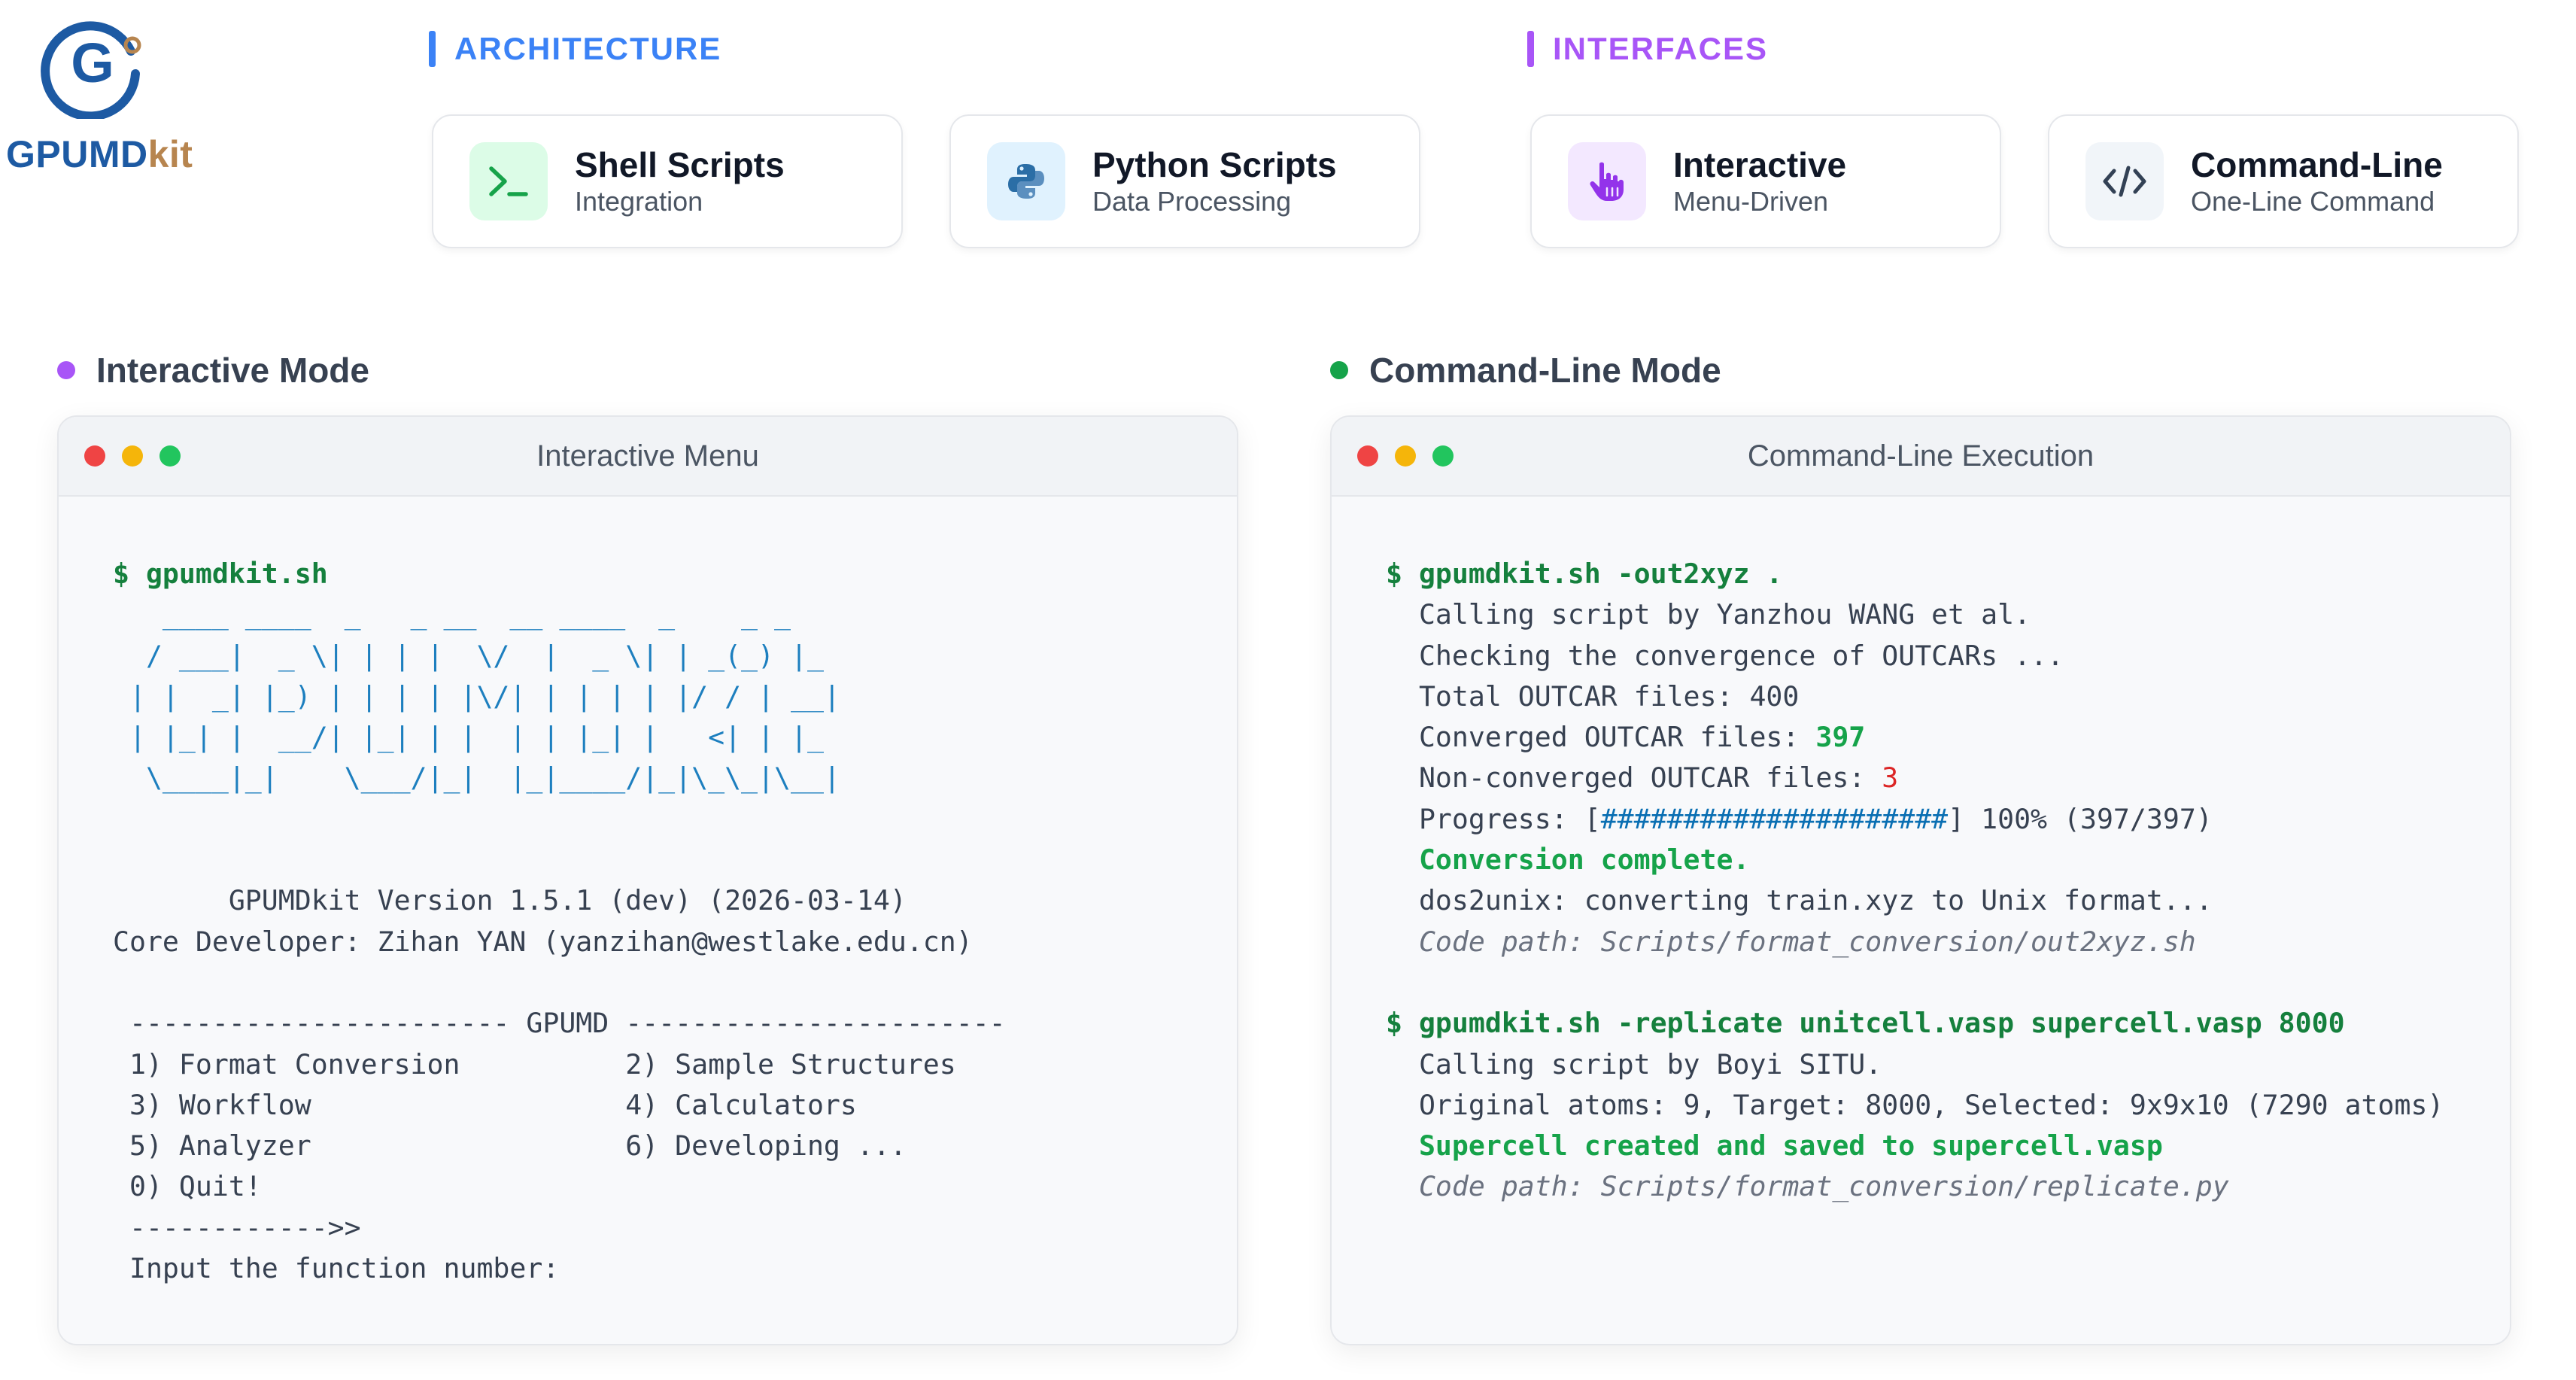 The height and width of the screenshot is (1380, 2576). Describe the element at coordinates (680, 164) in the screenshot. I see `card-title: Shell Scripts` at that location.